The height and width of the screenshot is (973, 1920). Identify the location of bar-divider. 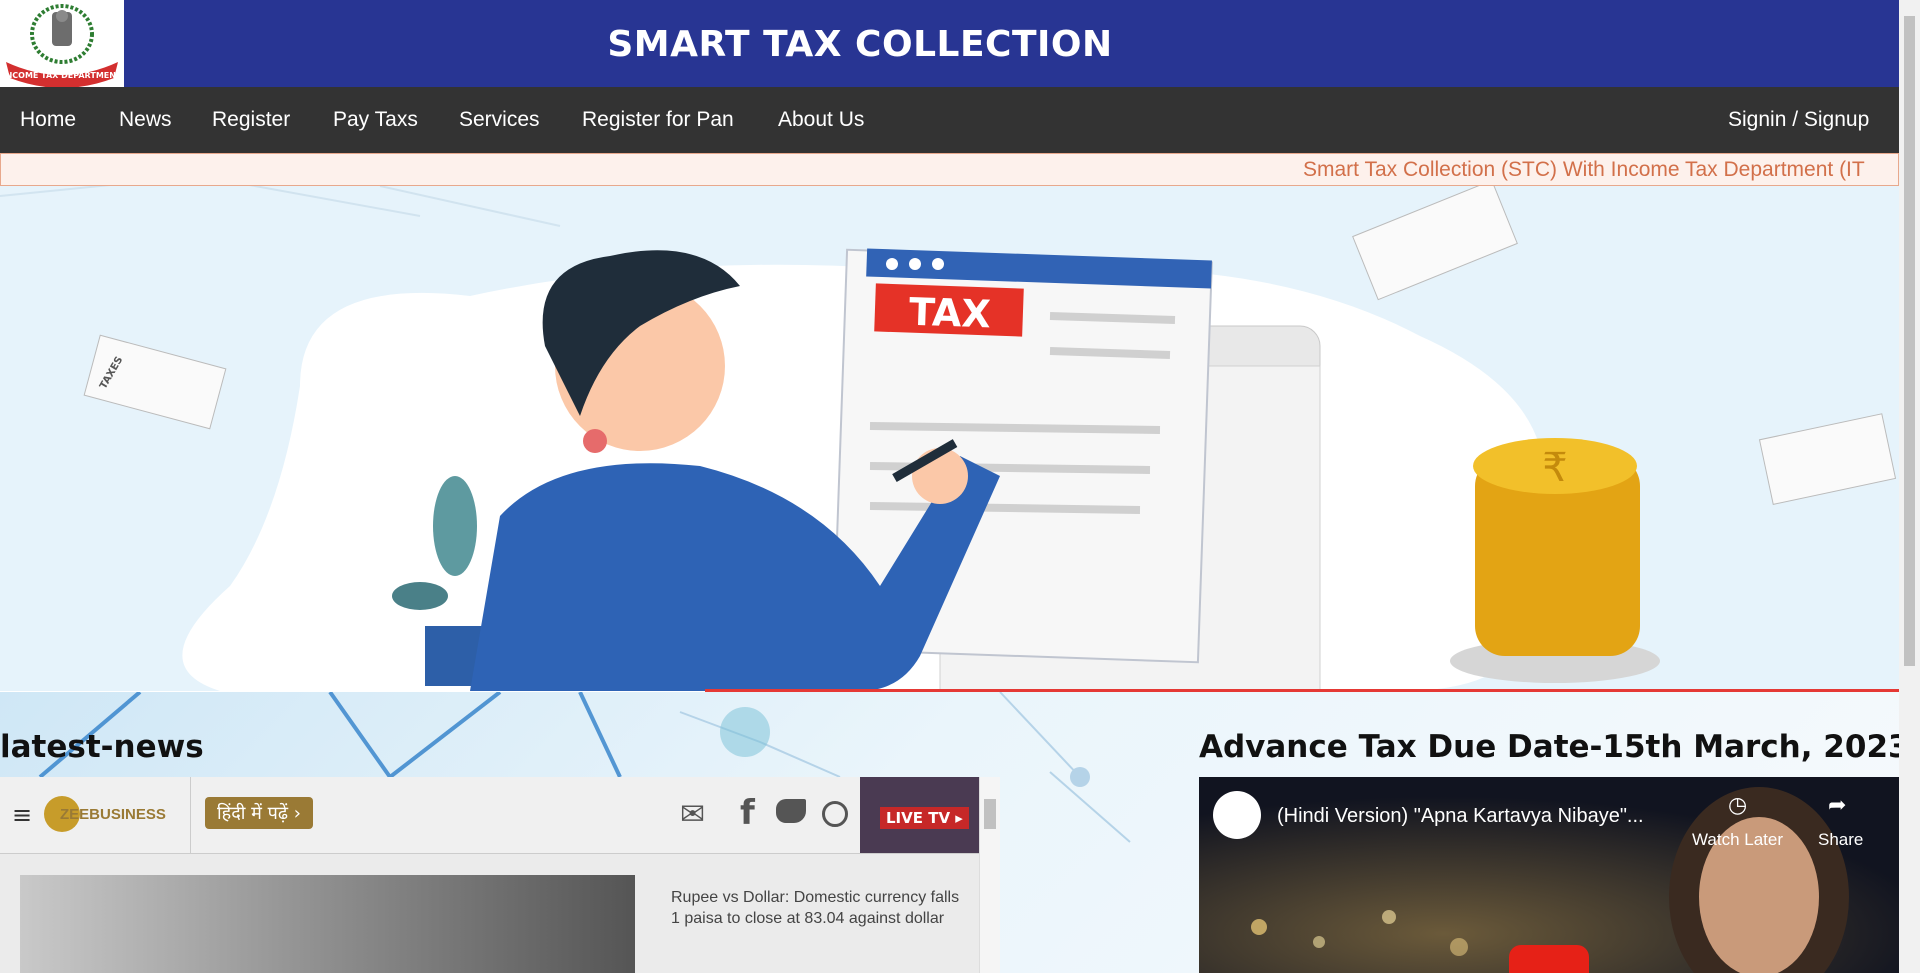
(190, 815).